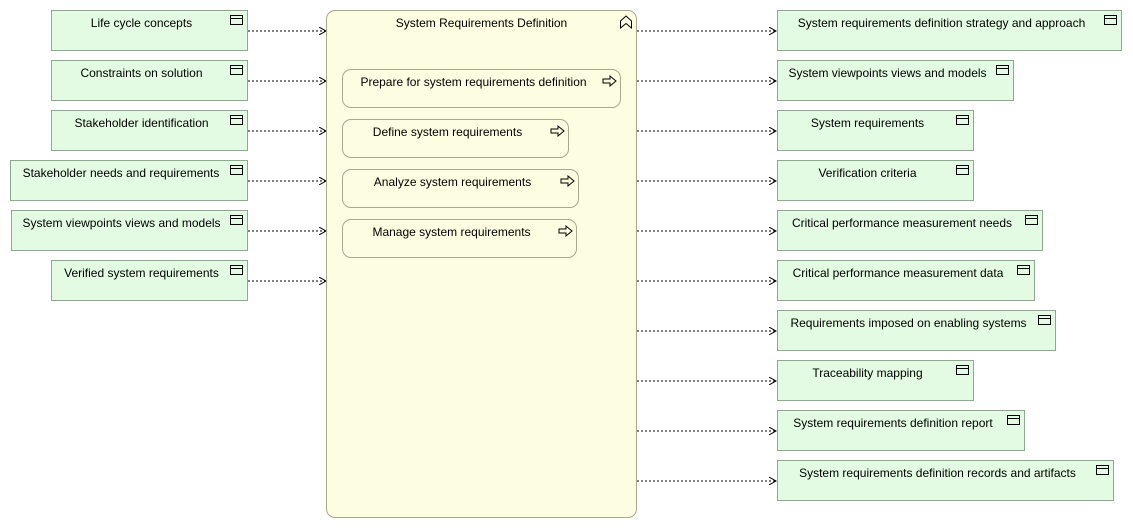 This screenshot has width=1133, height=528. Describe the element at coordinates (447, 132) in the screenshot. I see `process-label: Define system requirements` at that location.